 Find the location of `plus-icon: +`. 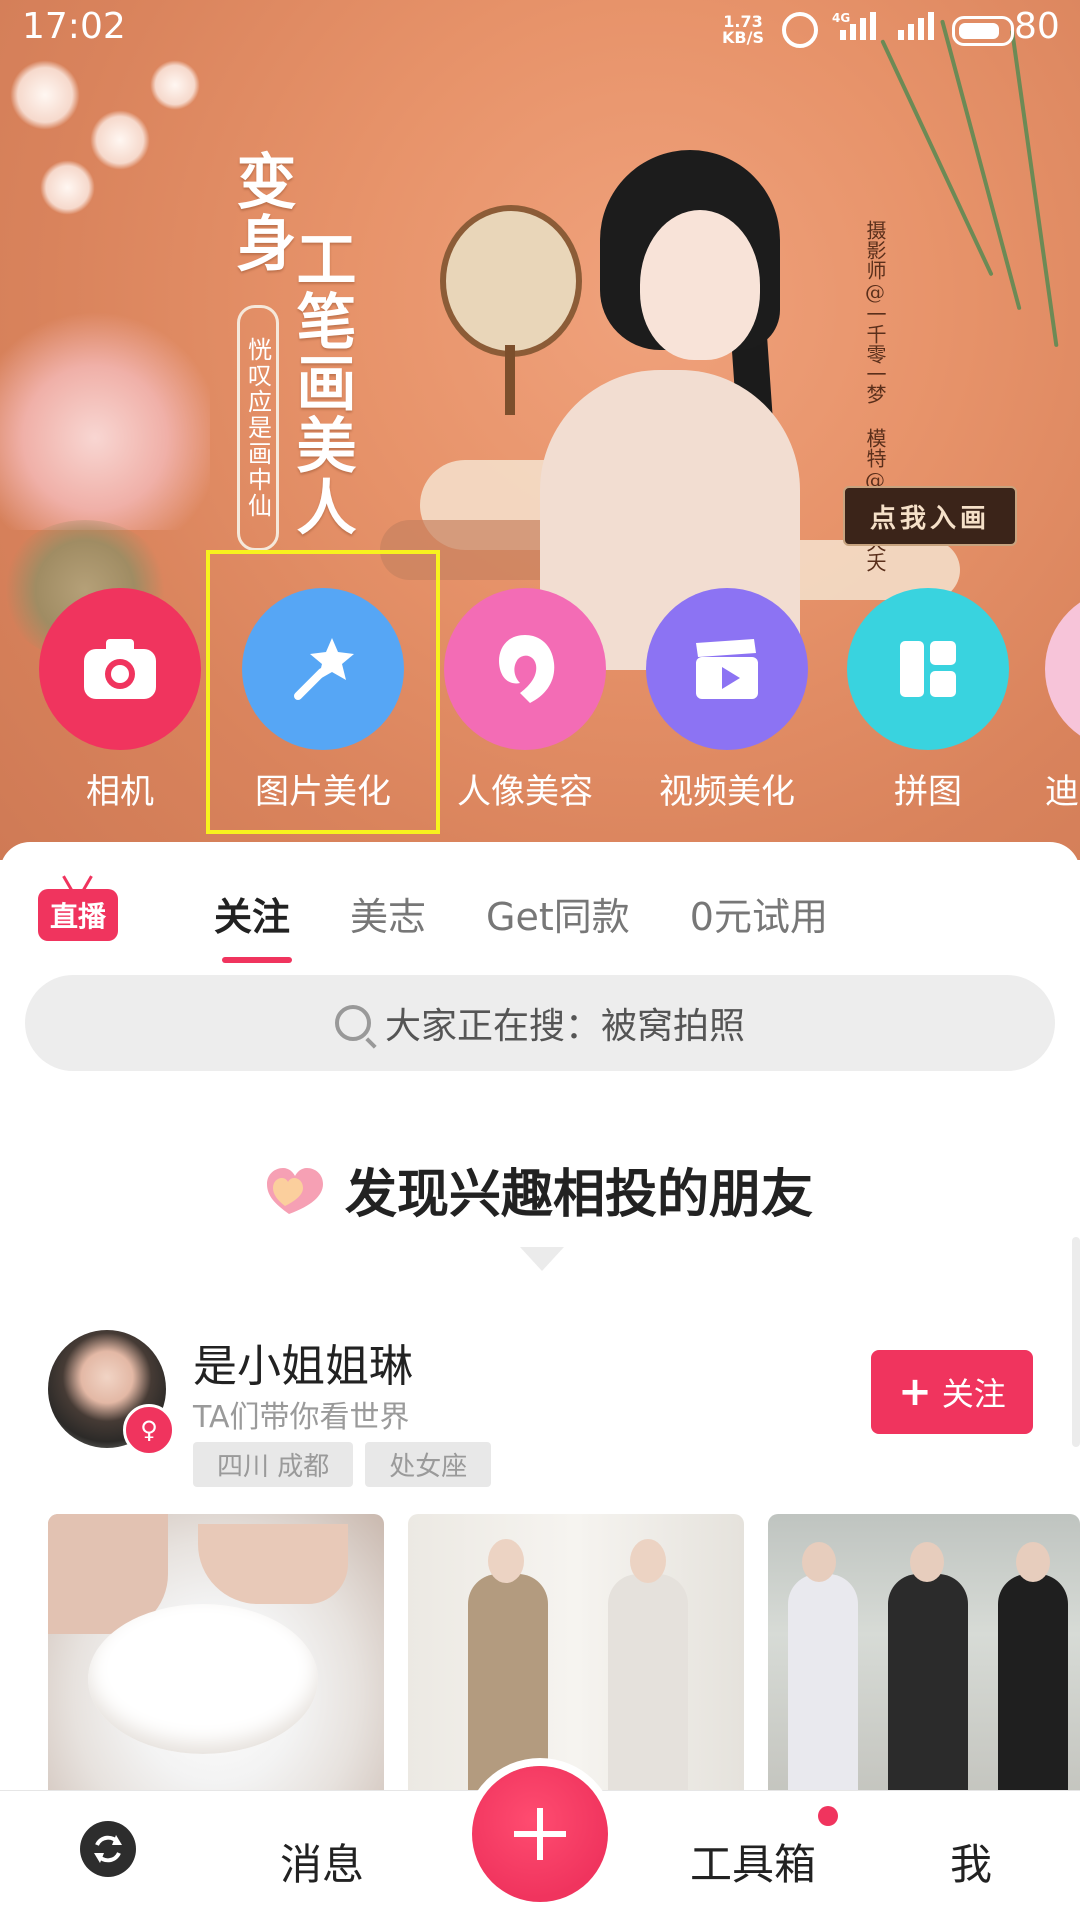

plus-icon: + is located at coordinates (915, 1392).